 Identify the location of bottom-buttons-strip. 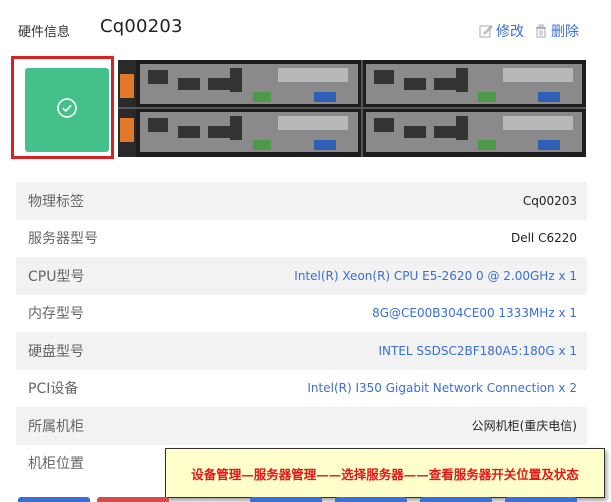
(305, 499).